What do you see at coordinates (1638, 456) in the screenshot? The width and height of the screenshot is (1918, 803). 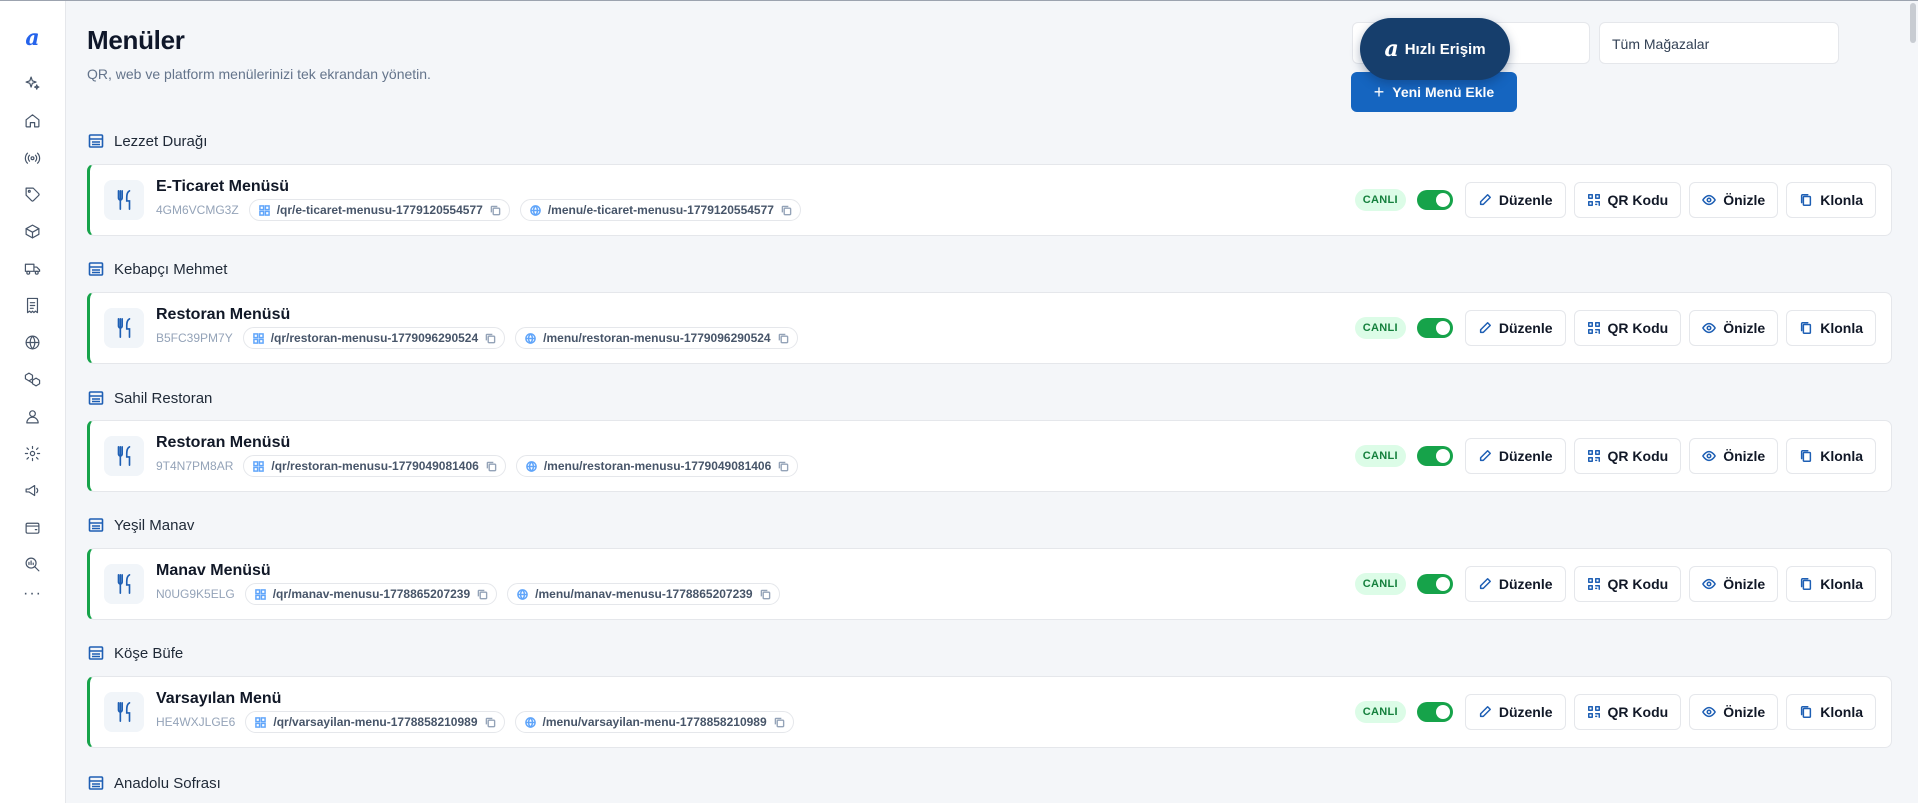 I see `qr-code-label: QR Kodu` at bounding box center [1638, 456].